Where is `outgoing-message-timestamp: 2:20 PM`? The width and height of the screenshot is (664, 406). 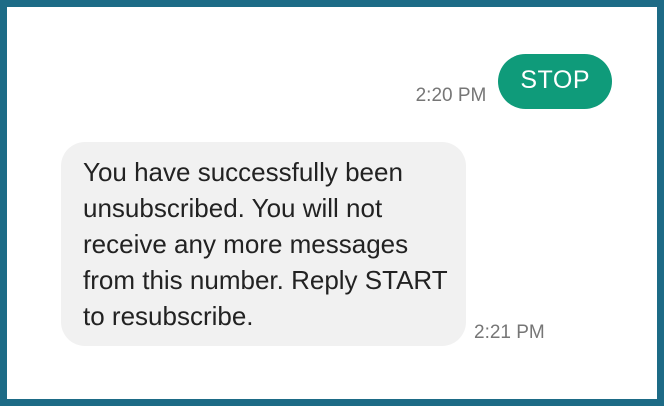
outgoing-message-timestamp: 2:20 PM is located at coordinates (451, 95).